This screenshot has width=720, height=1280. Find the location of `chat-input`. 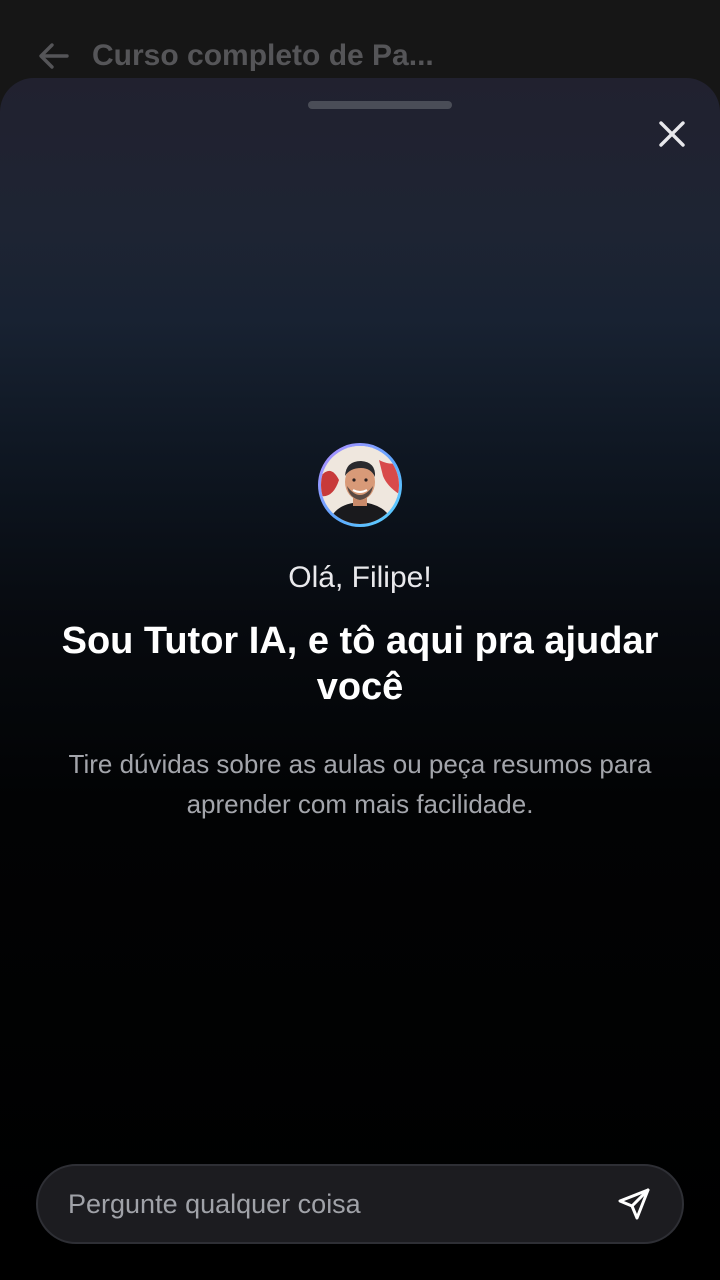

chat-input is located at coordinates (328, 1204).